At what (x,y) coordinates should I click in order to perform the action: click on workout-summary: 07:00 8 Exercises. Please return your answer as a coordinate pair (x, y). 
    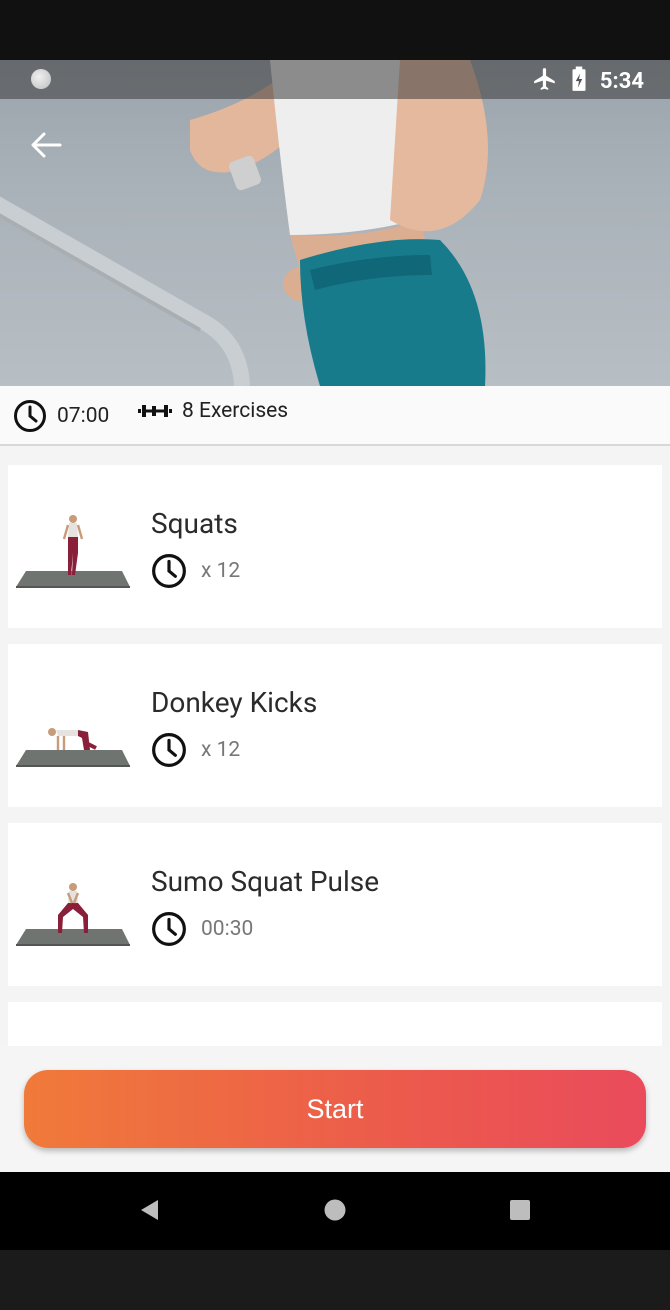
    Looking at the image, I should click on (335, 416).